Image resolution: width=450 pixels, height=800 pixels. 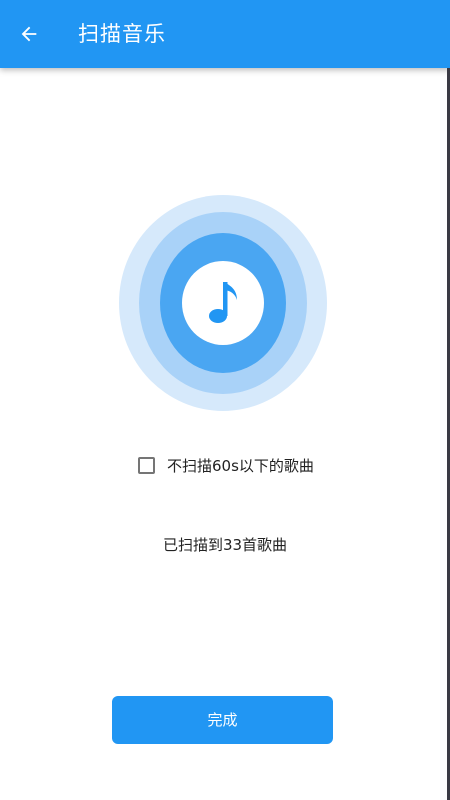 I want to click on back-button, so click(x=29, y=34).